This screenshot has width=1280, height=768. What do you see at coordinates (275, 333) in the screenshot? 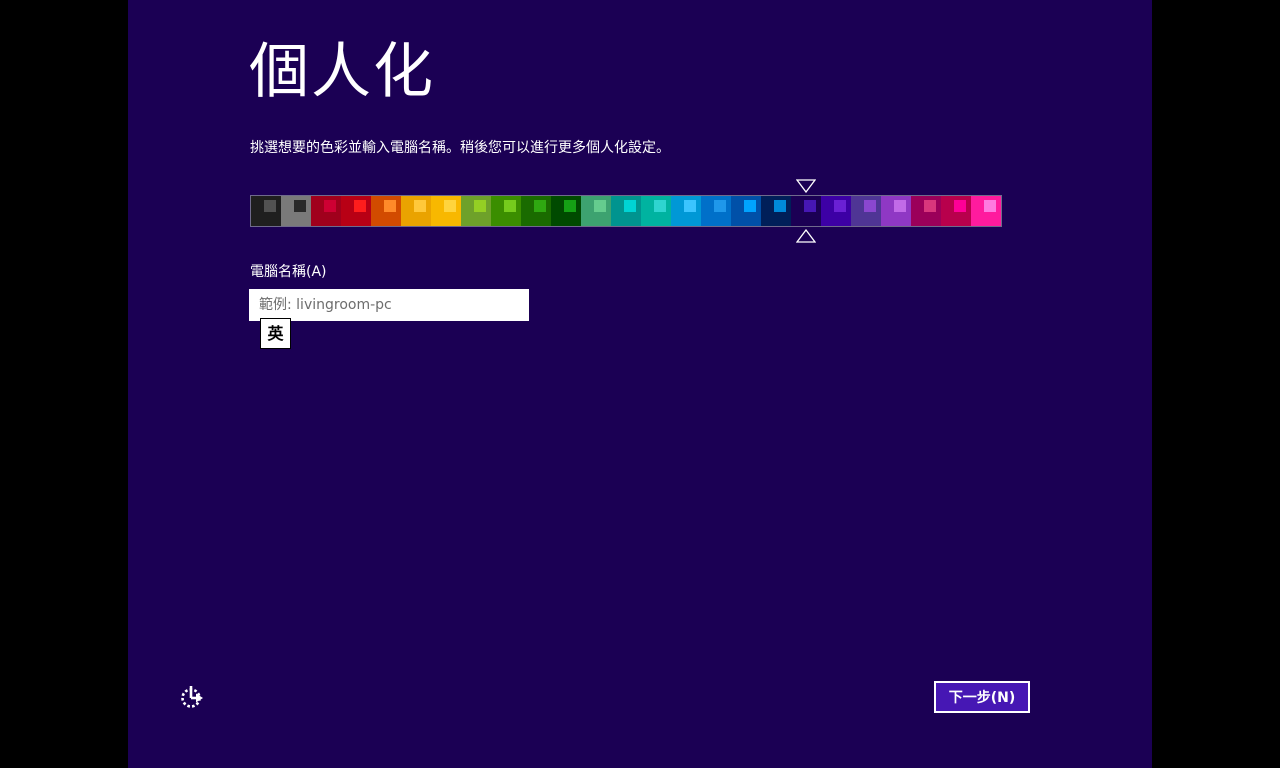
I see `ime-mode-indicator: 英` at bounding box center [275, 333].